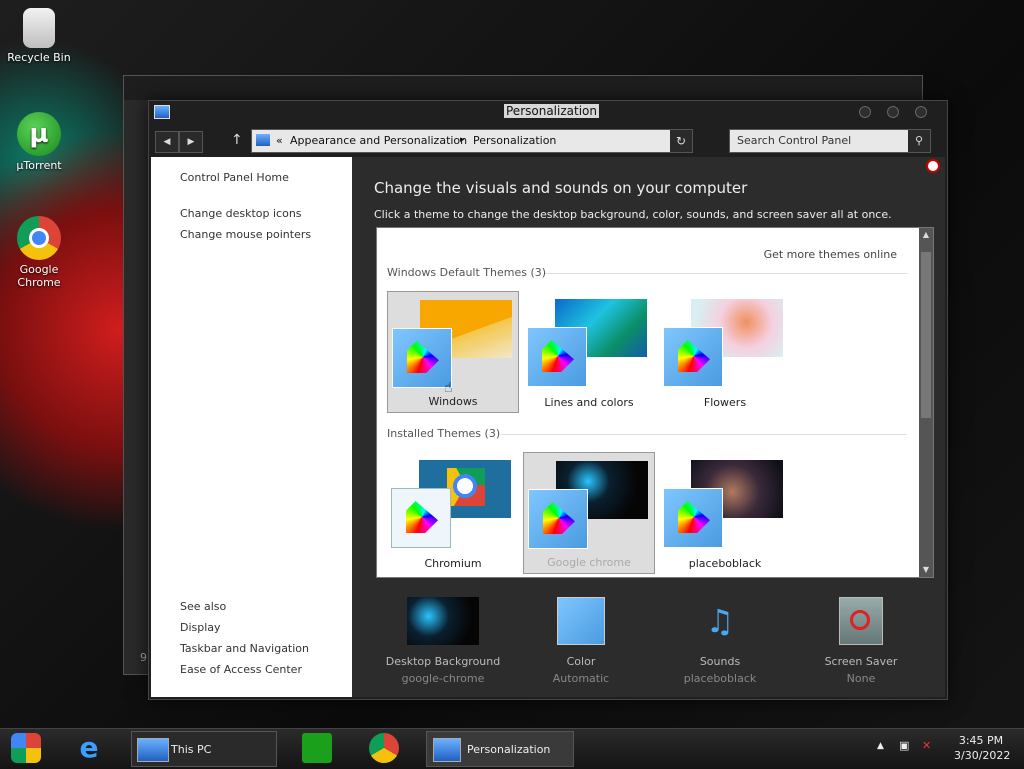 This screenshot has height=769, width=1024. What do you see at coordinates (982, 755) in the screenshot?
I see `clock-date: 3/30/2022` at bounding box center [982, 755].